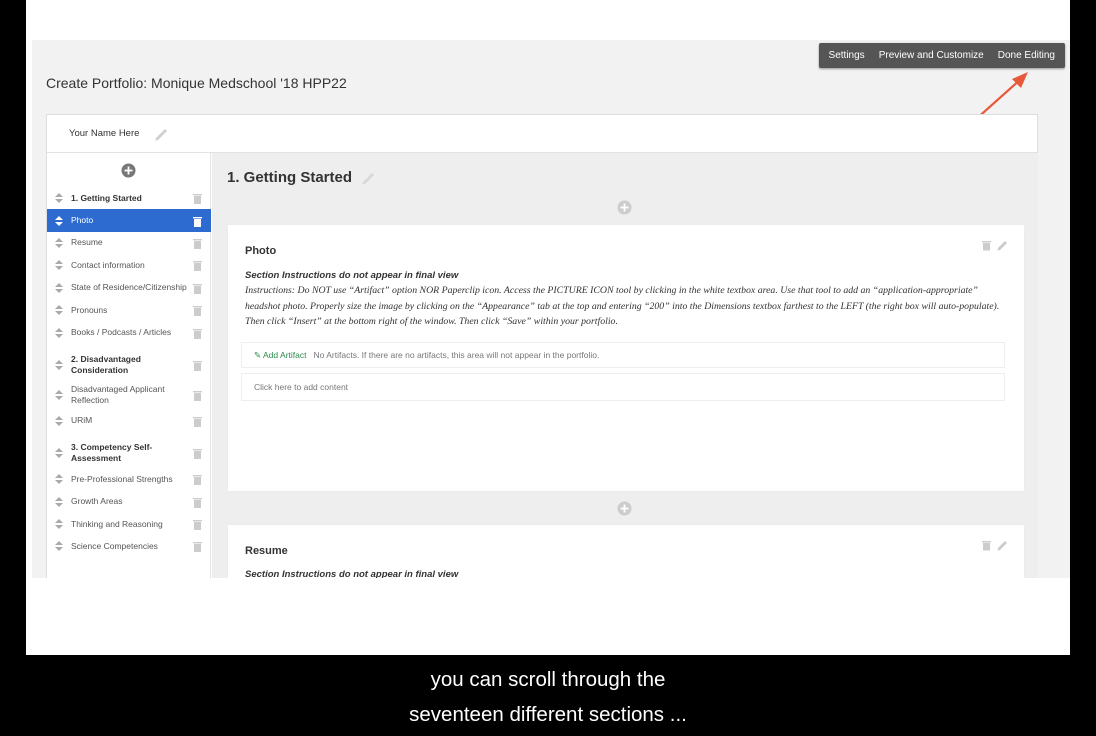 The height and width of the screenshot is (736, 1096). What do you see at coordinates (122, 478) in the screenshot?
I see `sidebar-item-label: Pre-Professional Strengths` at bounding box center [122, 478].